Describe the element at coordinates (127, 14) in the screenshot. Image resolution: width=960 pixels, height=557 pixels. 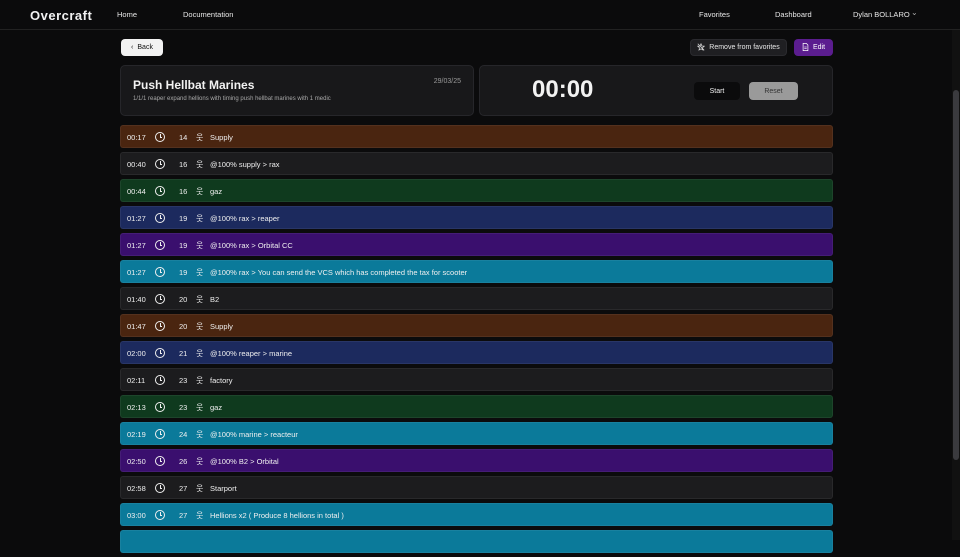
I see `nav-home: Home` at that location.